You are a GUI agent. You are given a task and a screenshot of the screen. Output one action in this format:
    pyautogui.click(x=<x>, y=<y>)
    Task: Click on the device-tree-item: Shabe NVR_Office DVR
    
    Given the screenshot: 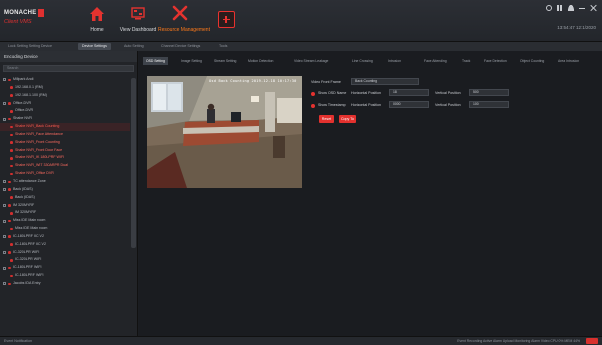 What is the action you would take?
    pyautogui.click(x=65, y=174)
    